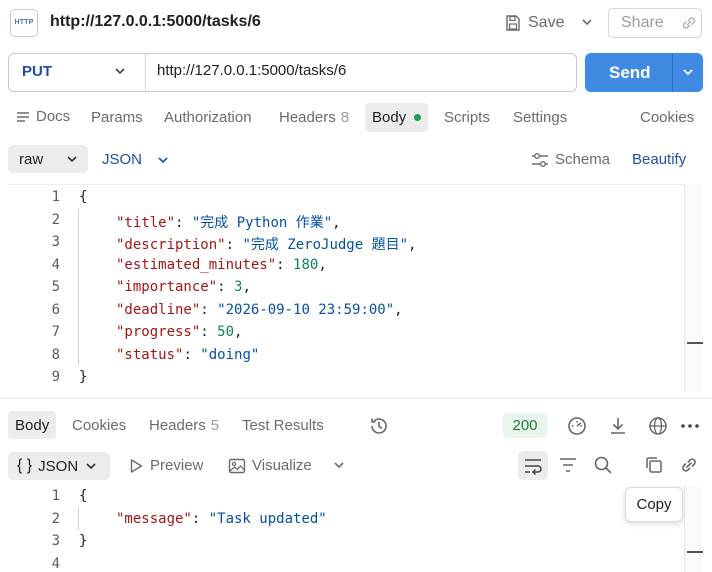 The height and width of the screenshot is (572, 712). Describe the element at coordinates (55, 287) in the screenshot. I see `line-number: 5` at that location.